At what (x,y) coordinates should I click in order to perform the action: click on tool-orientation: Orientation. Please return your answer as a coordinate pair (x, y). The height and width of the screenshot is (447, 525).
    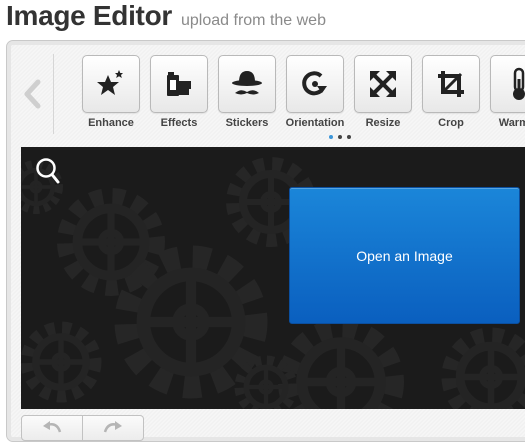
    Looking at the image, I should click on (315, 92).